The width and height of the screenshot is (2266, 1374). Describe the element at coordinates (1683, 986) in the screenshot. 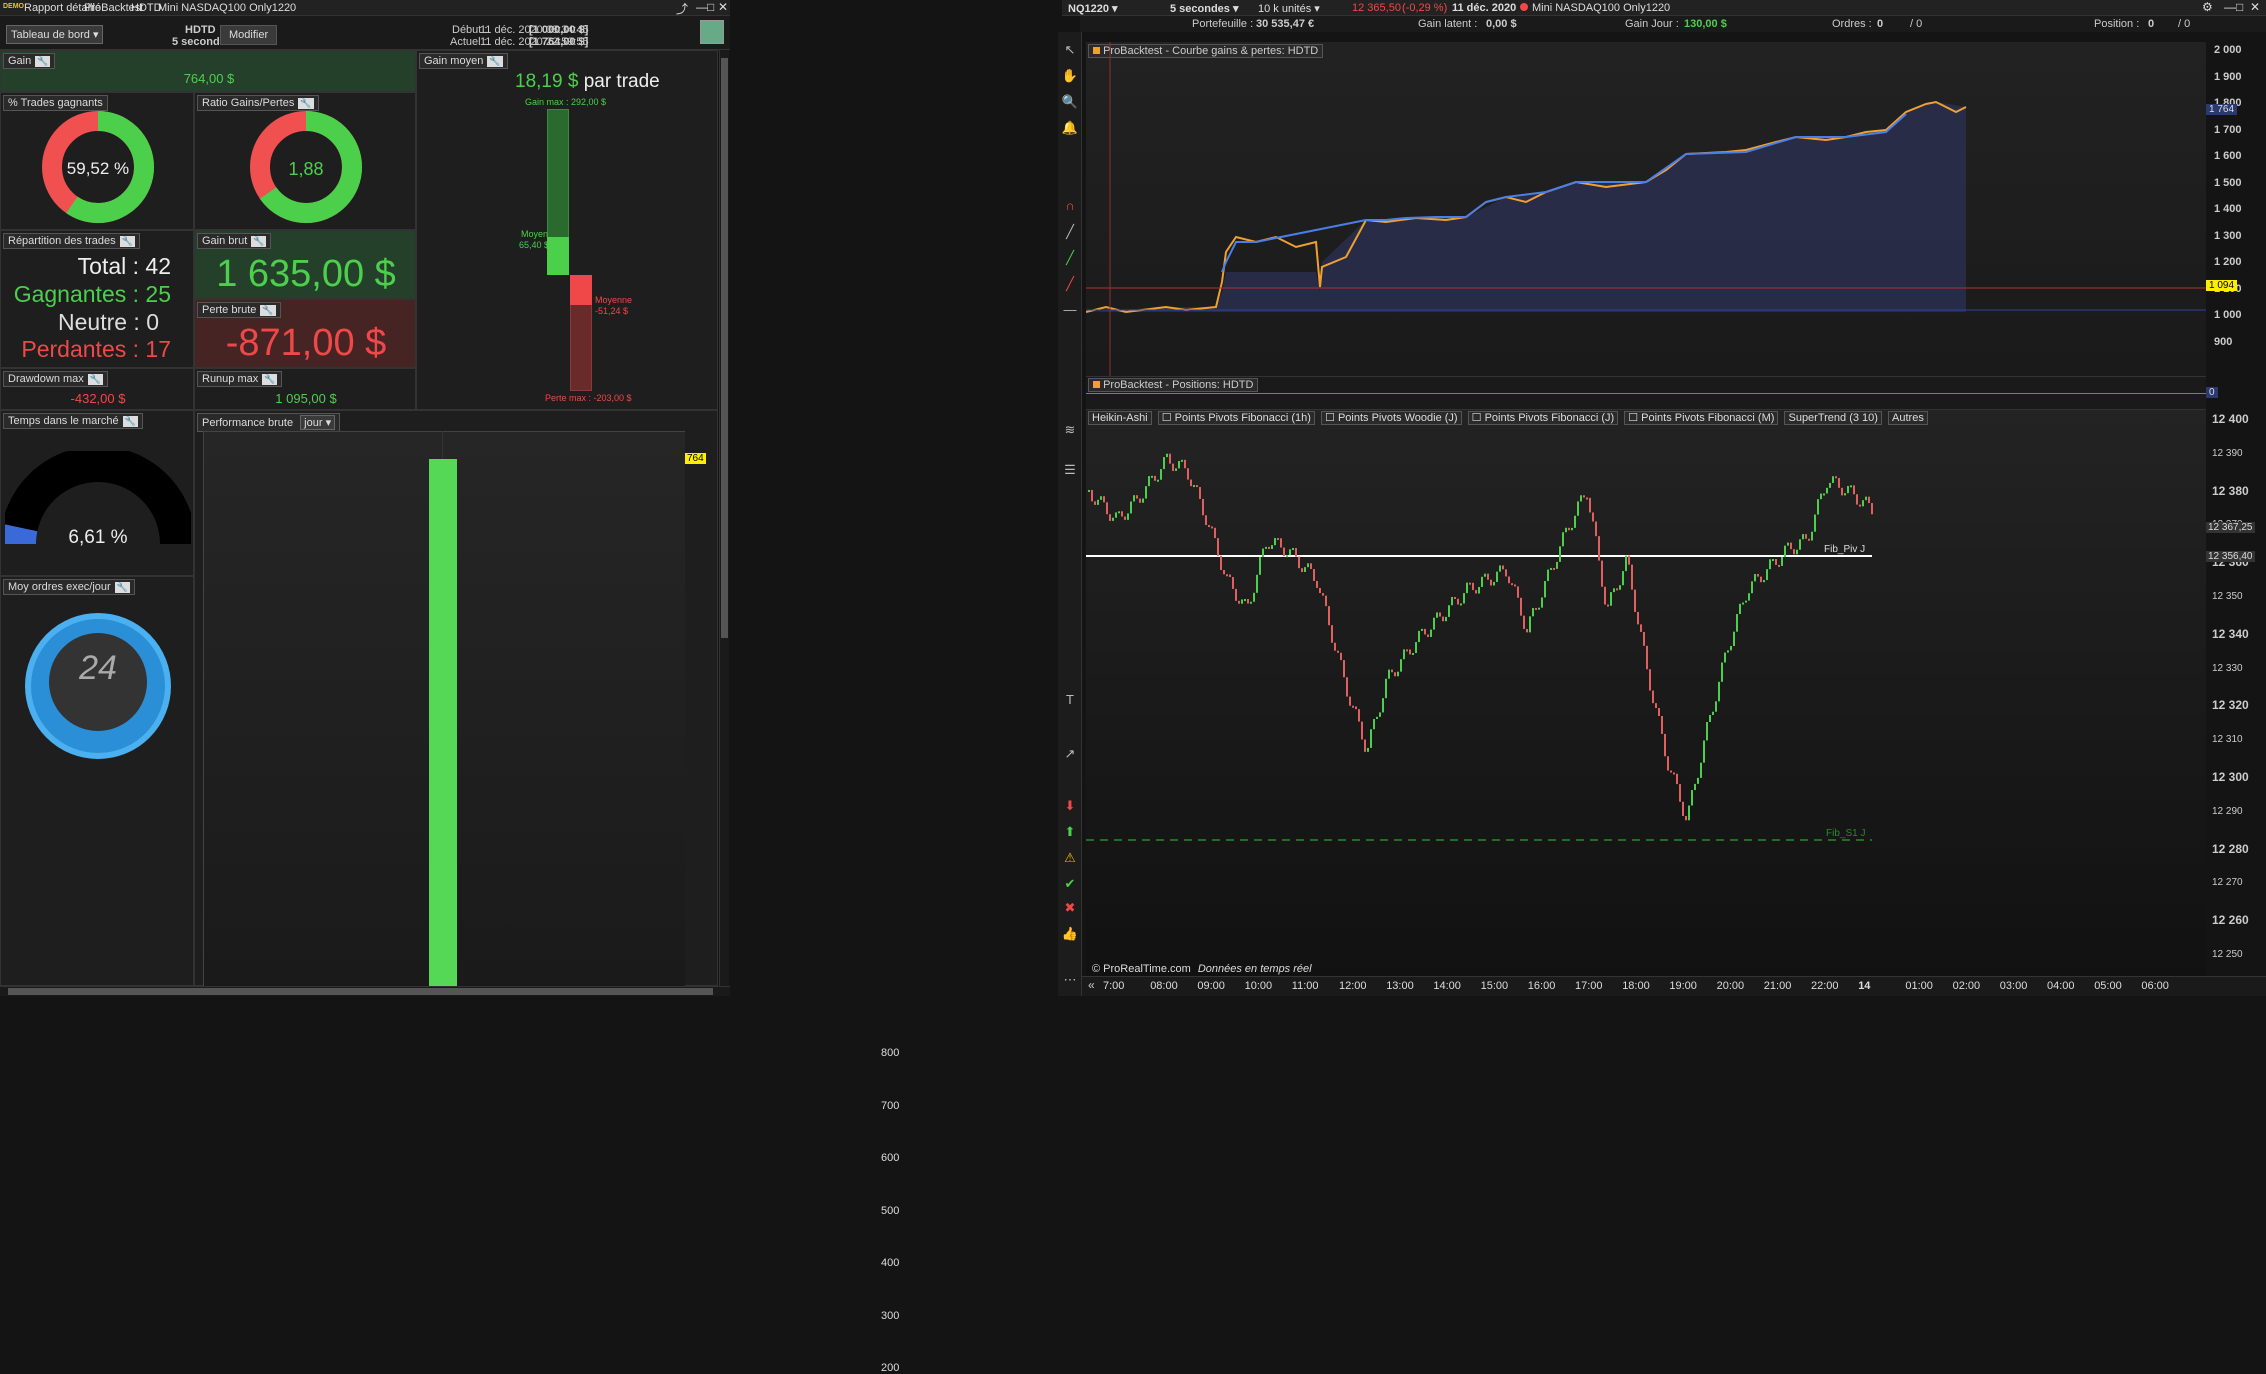

I see `time-tick-label: 19:00` at that location.